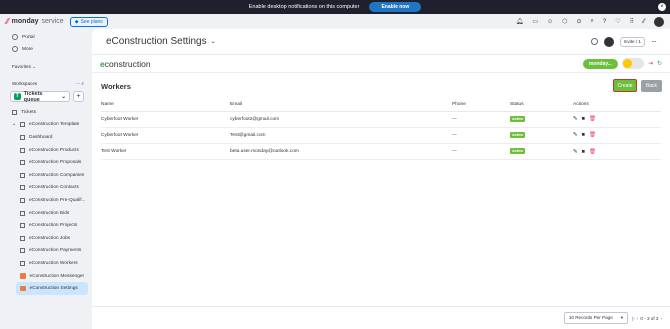  Describe the element at coordinates (46, 83) in the screenshot. I see `workspaces-header: Workspaces ··· ⌕` at that location.